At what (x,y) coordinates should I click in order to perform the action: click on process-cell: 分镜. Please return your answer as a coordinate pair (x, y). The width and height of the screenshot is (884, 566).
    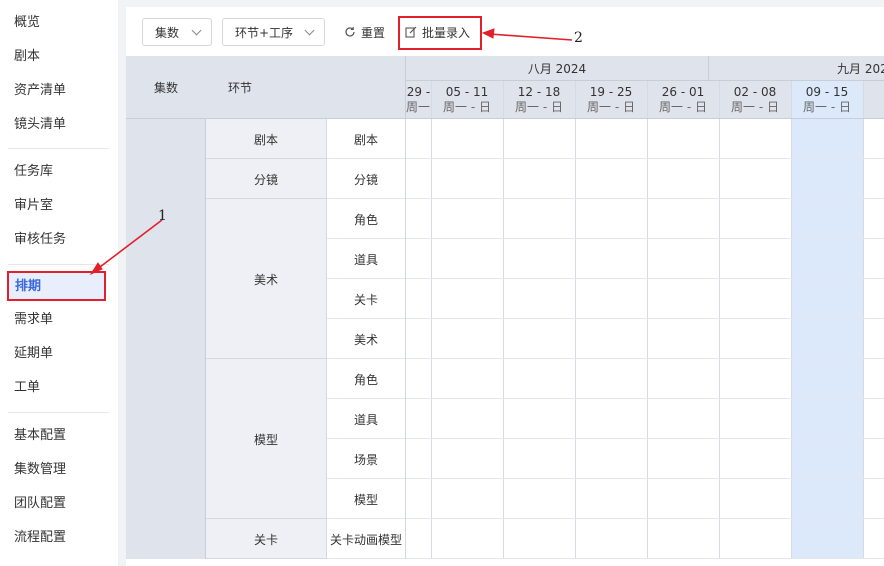
    Looking at the image, I should click on (366, 179).